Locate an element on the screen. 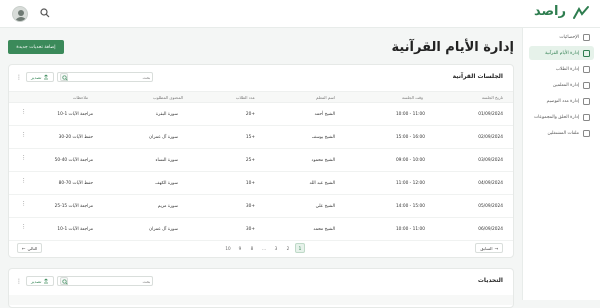 The height and width of the screenshot is (308, 600). cell-students: 10+ is located at coordinates (250, 183).